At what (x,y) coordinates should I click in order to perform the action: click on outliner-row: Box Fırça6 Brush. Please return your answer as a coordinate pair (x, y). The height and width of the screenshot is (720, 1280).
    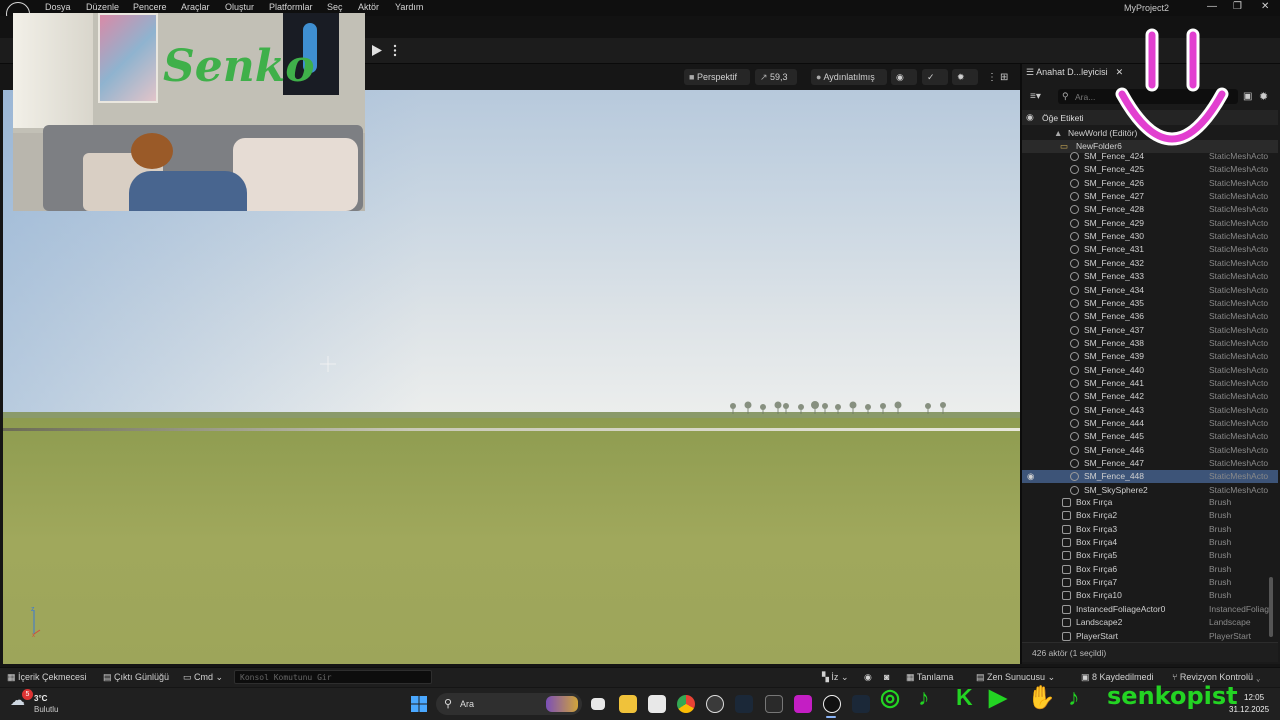
    Looking at the image, I should click on (1150, 569).